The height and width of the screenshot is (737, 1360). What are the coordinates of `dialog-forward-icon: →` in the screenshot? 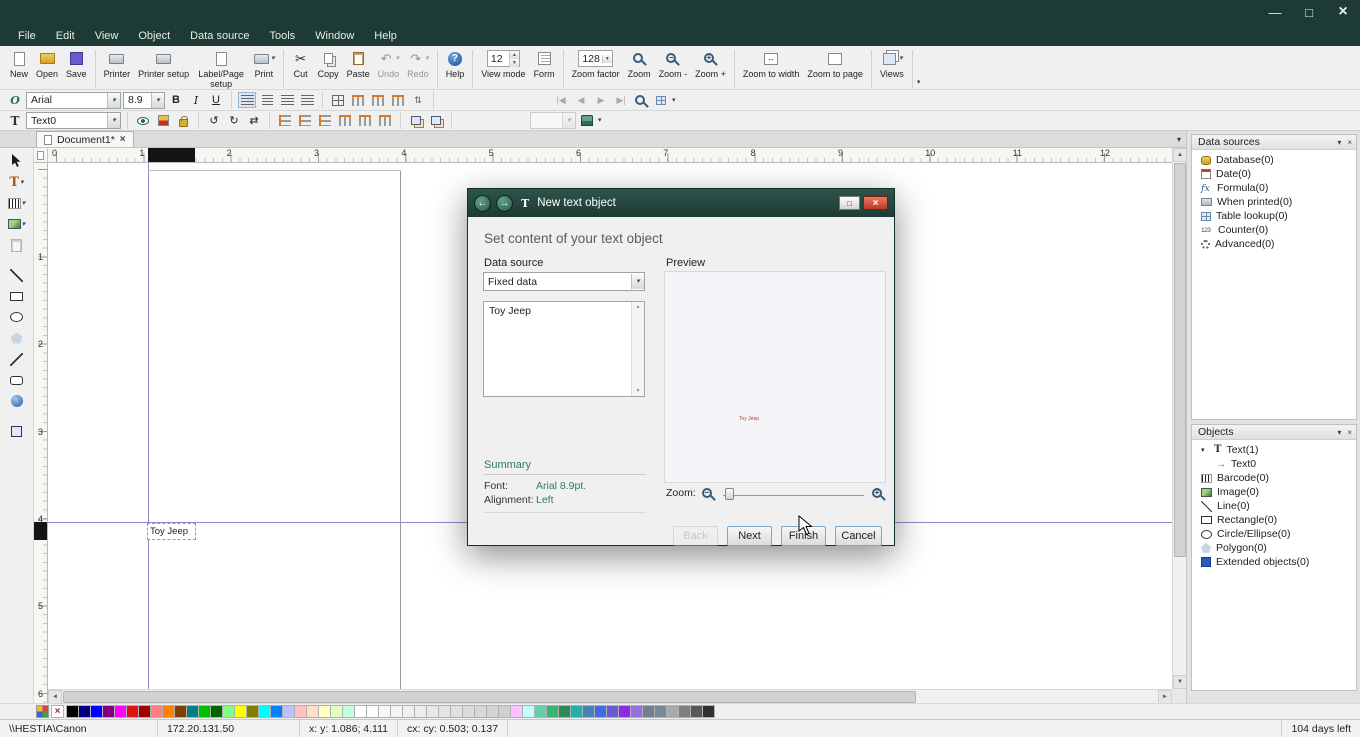 It's located at (504, 203).